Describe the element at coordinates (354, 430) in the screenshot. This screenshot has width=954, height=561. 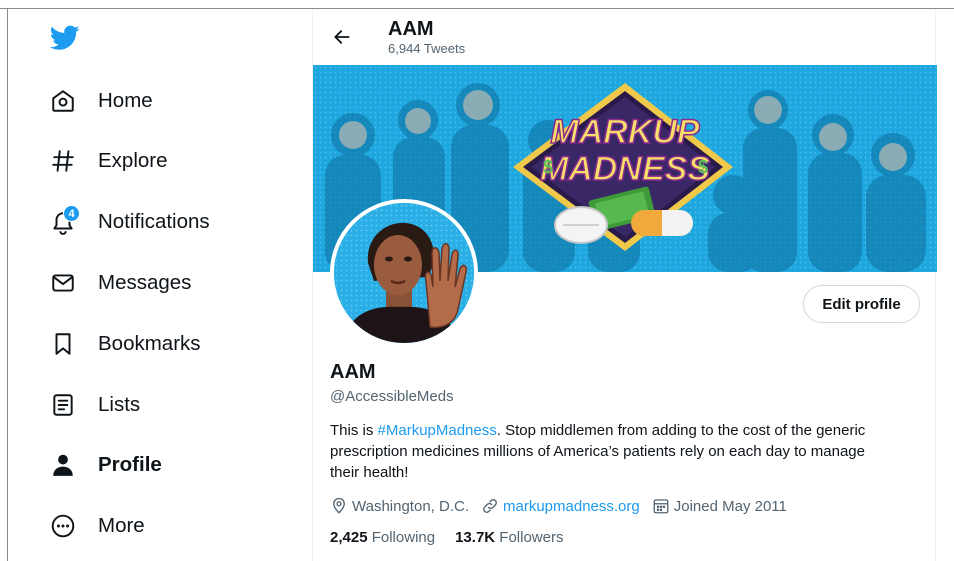
I see `bio-text: This is` at that location.